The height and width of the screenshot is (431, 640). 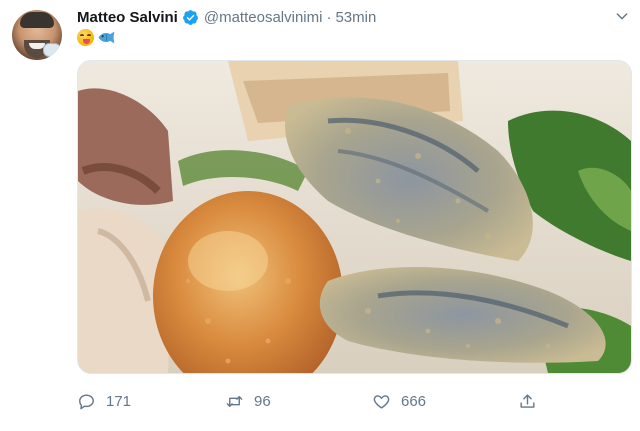 I want to click on tweet-actions: 171 96 666, so click(x=317, y=402).